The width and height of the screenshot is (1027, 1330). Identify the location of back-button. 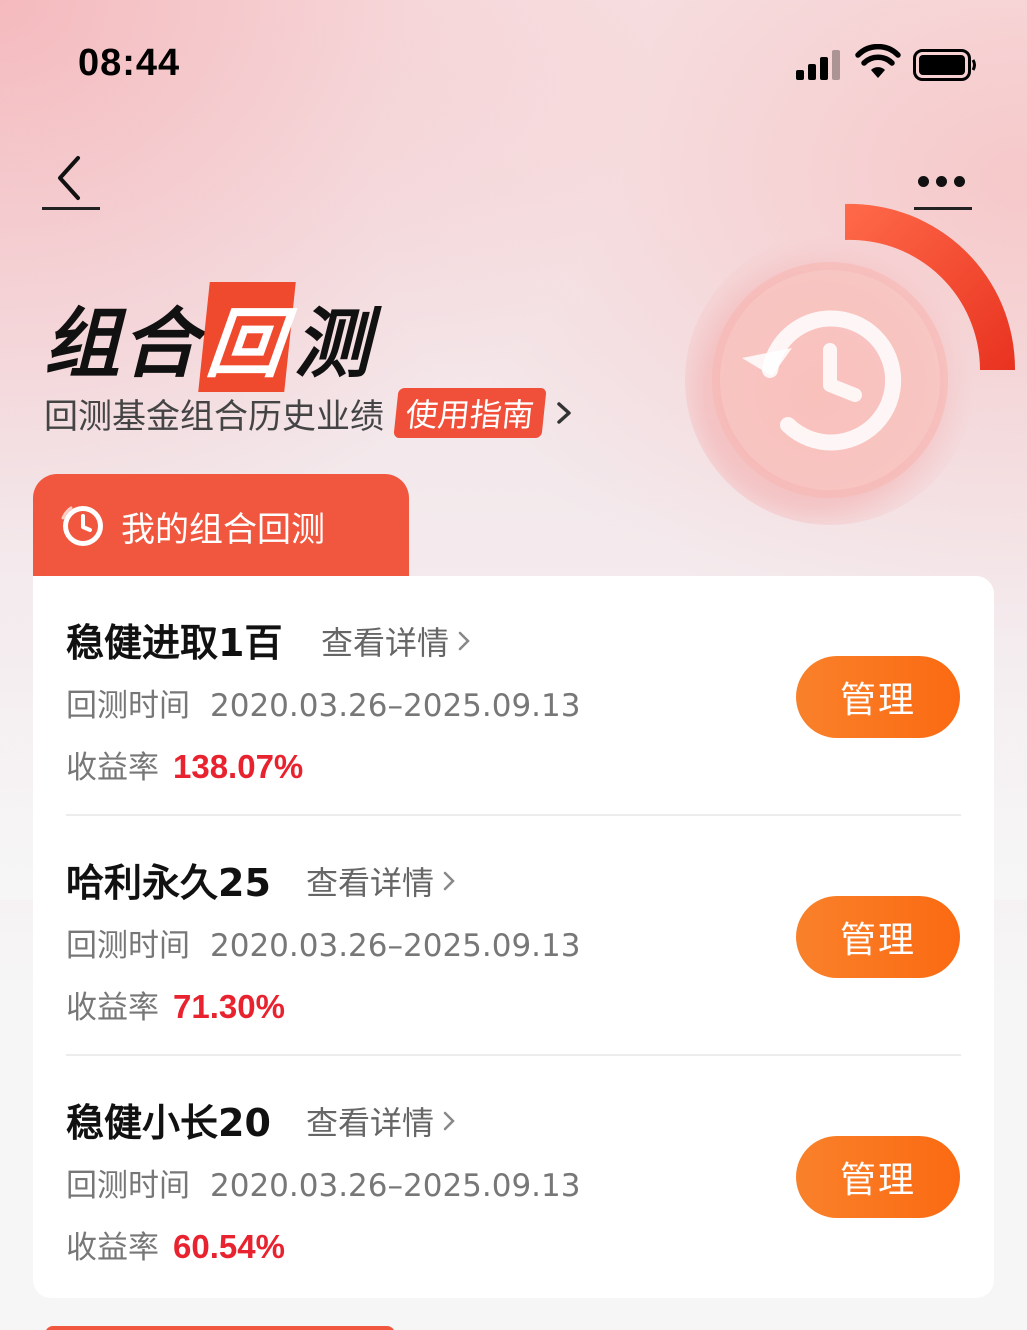
(71, 180).